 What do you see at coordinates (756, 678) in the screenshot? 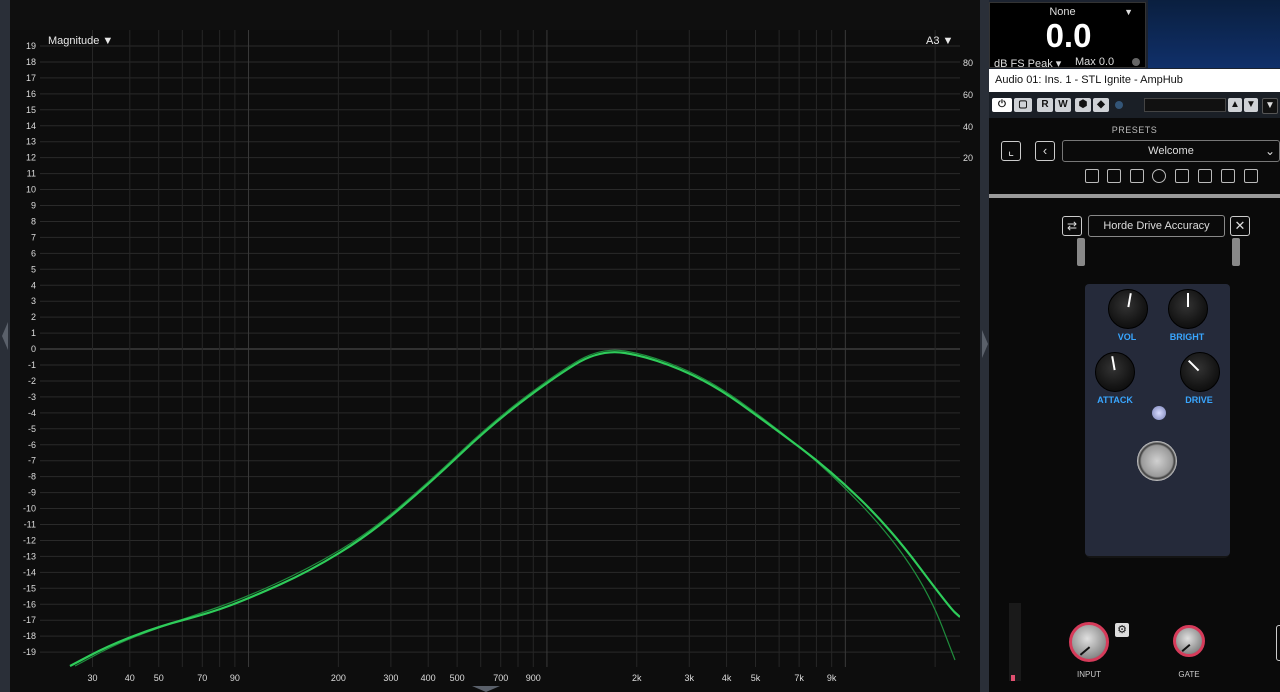
I see `x-tick-label: 5k` at bounding box center [756, 678].